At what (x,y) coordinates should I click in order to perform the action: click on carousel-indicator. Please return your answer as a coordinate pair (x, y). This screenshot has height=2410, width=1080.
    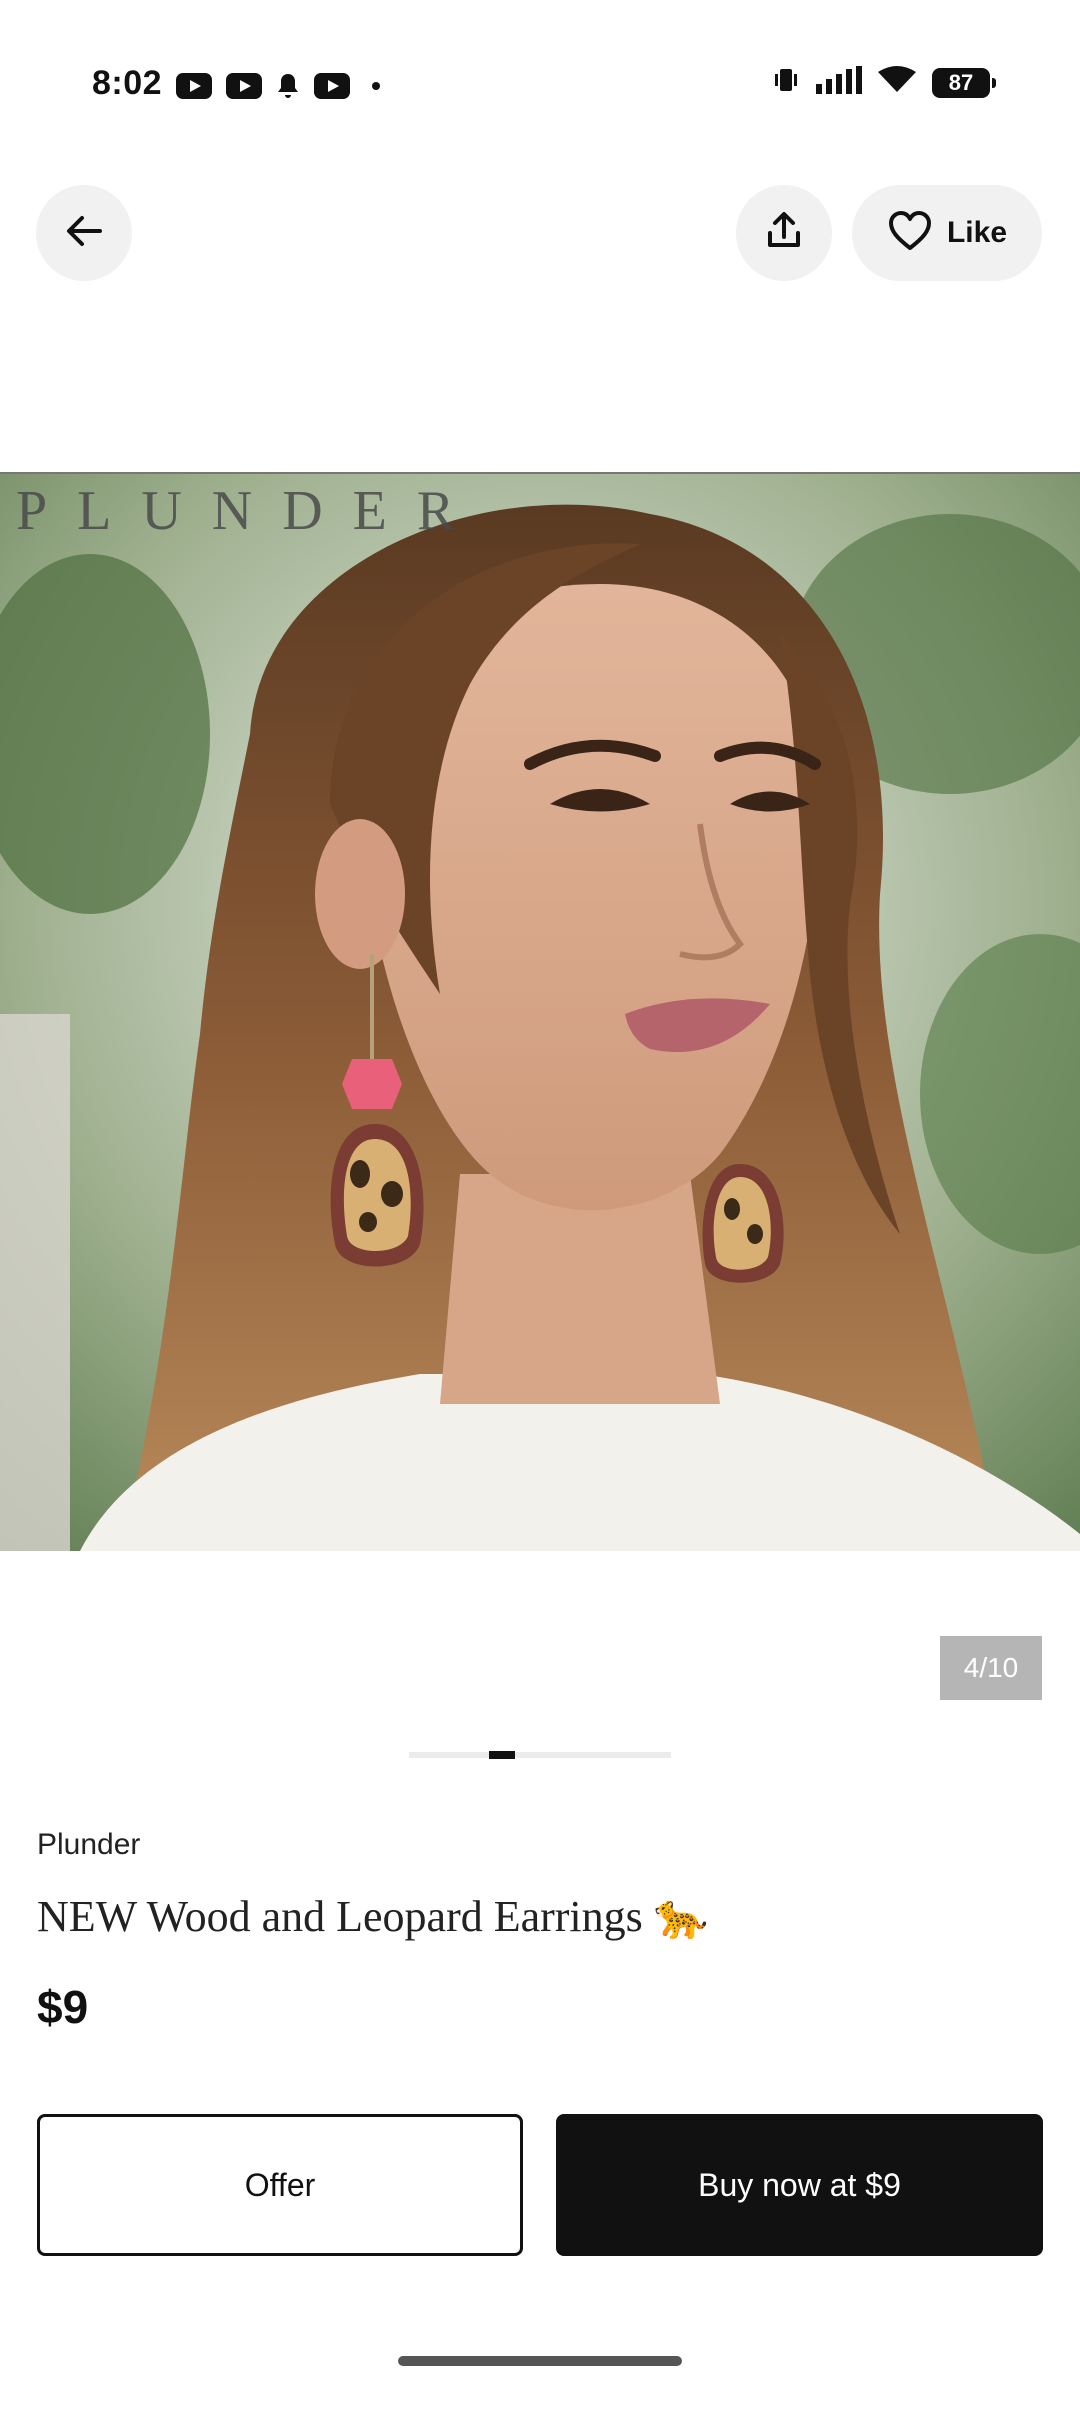
    Looking at the image, I should click on (540, 1755).